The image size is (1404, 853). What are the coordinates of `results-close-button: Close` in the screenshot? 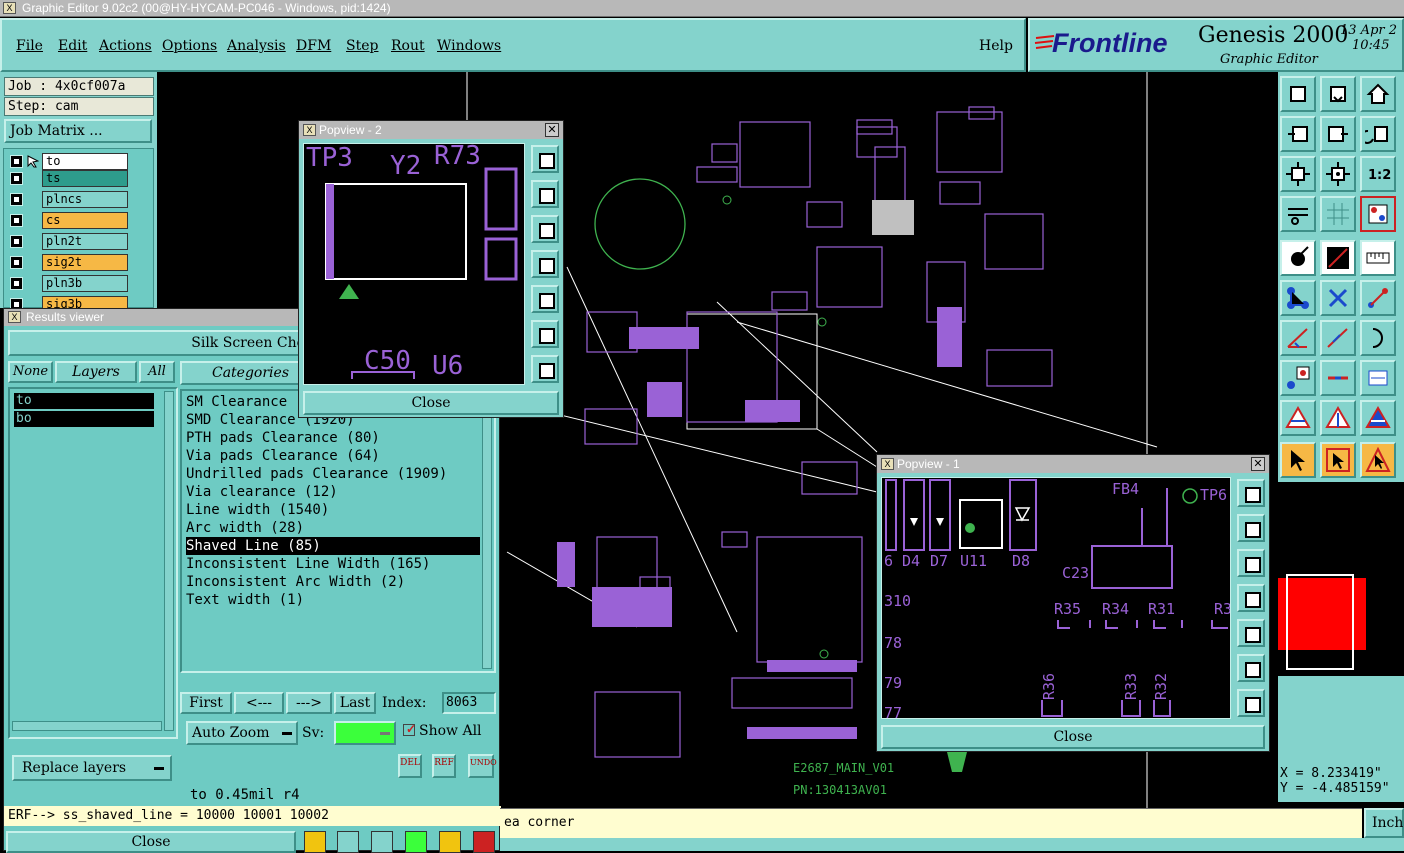 It's located at (151, 842).